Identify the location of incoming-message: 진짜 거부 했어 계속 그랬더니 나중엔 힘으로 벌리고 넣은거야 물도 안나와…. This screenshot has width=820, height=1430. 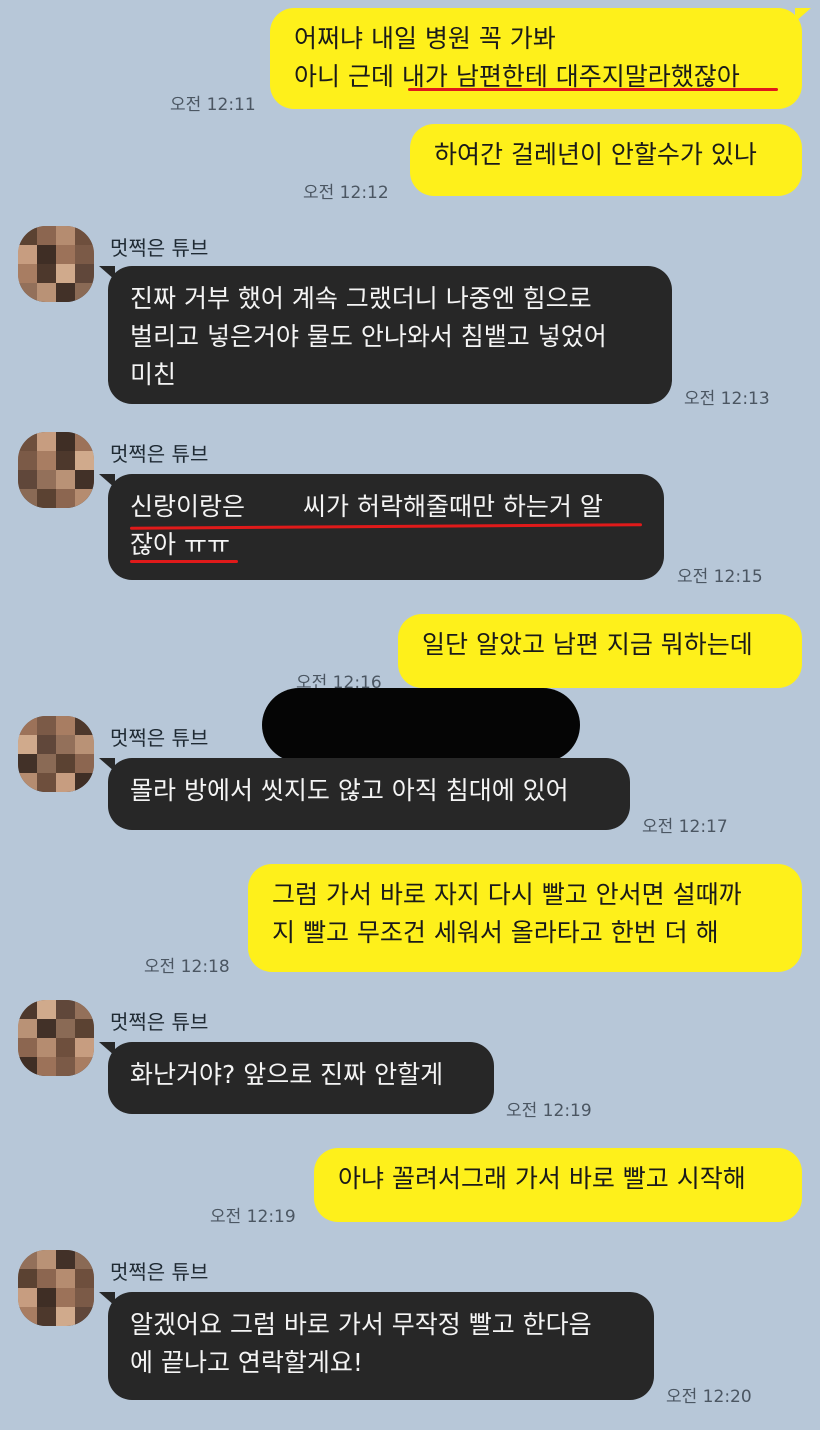
(385, 335).